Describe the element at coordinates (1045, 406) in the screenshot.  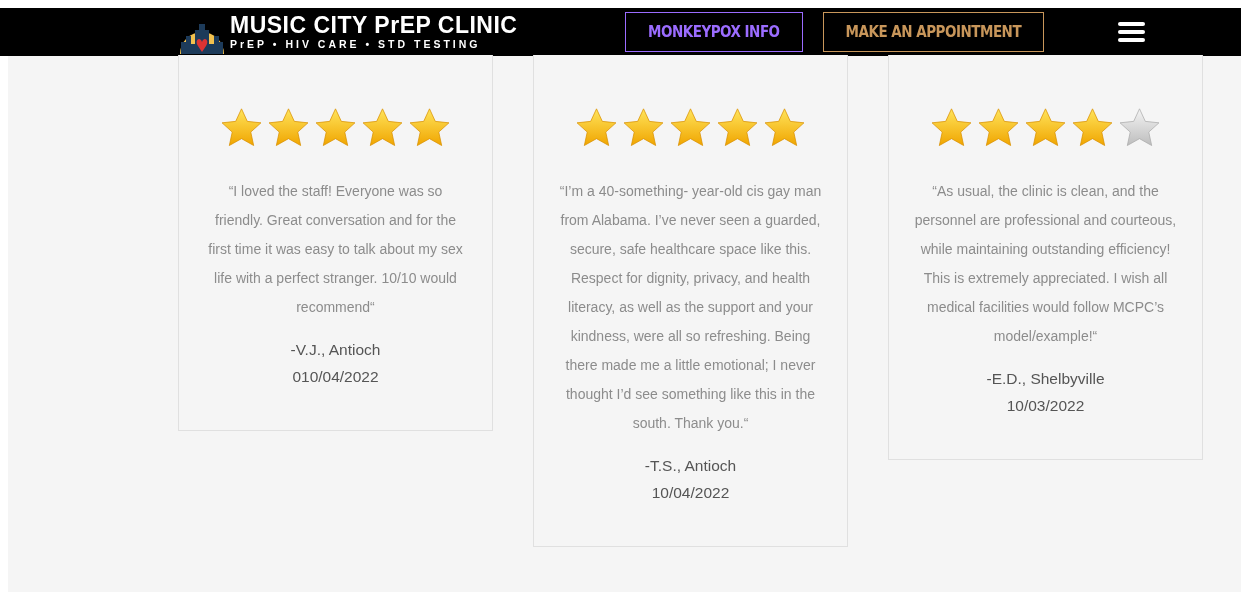
I see `review-date: 10/03/2022` at that location.